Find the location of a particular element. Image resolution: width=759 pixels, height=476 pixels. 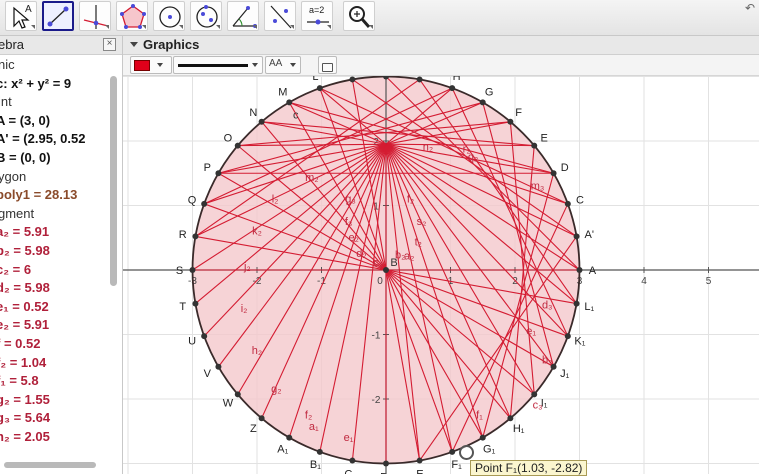

algebra-category: int is located at coordinates (6, 102).